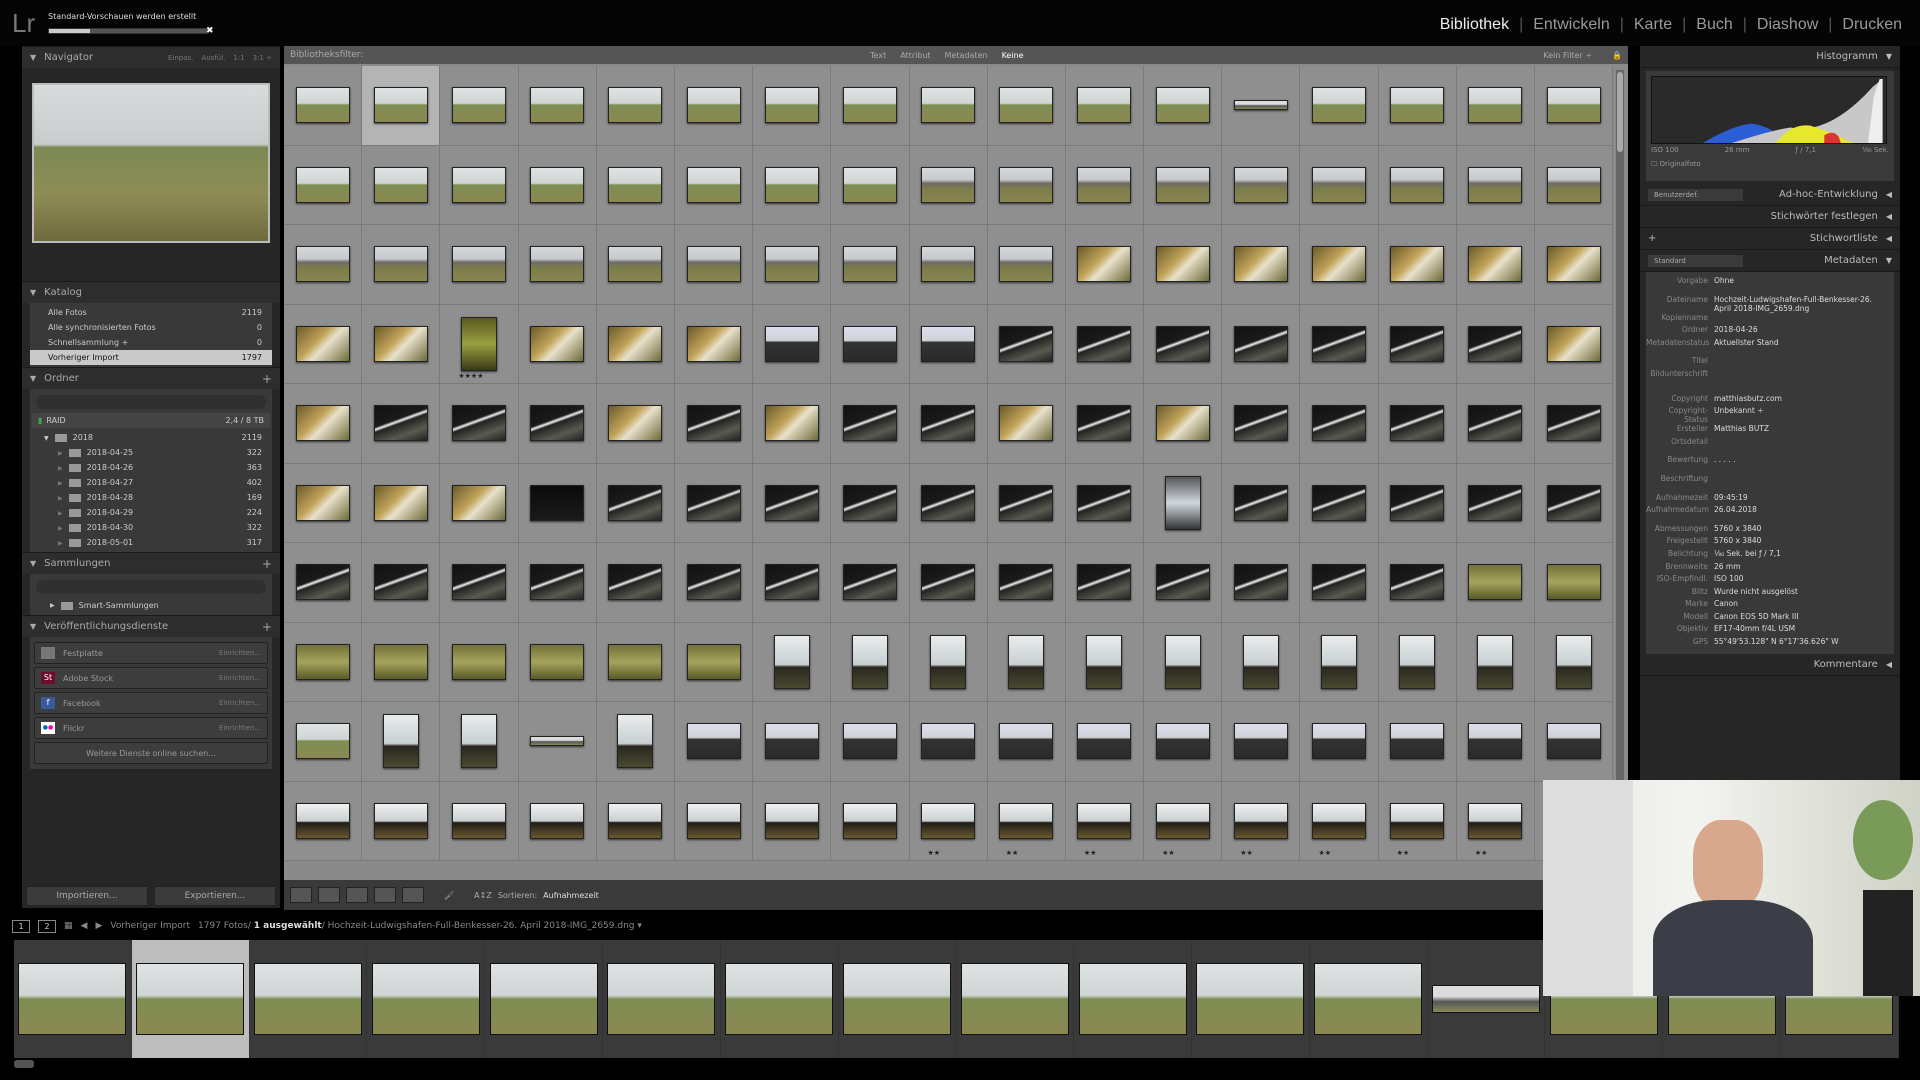 This screenshot has height=1080, width=1920. What do you see at coordinates (1804, 428) in the screenshot?
I see `metadata-value: Matthias BUTZ` at bounding box center [1804, 428].